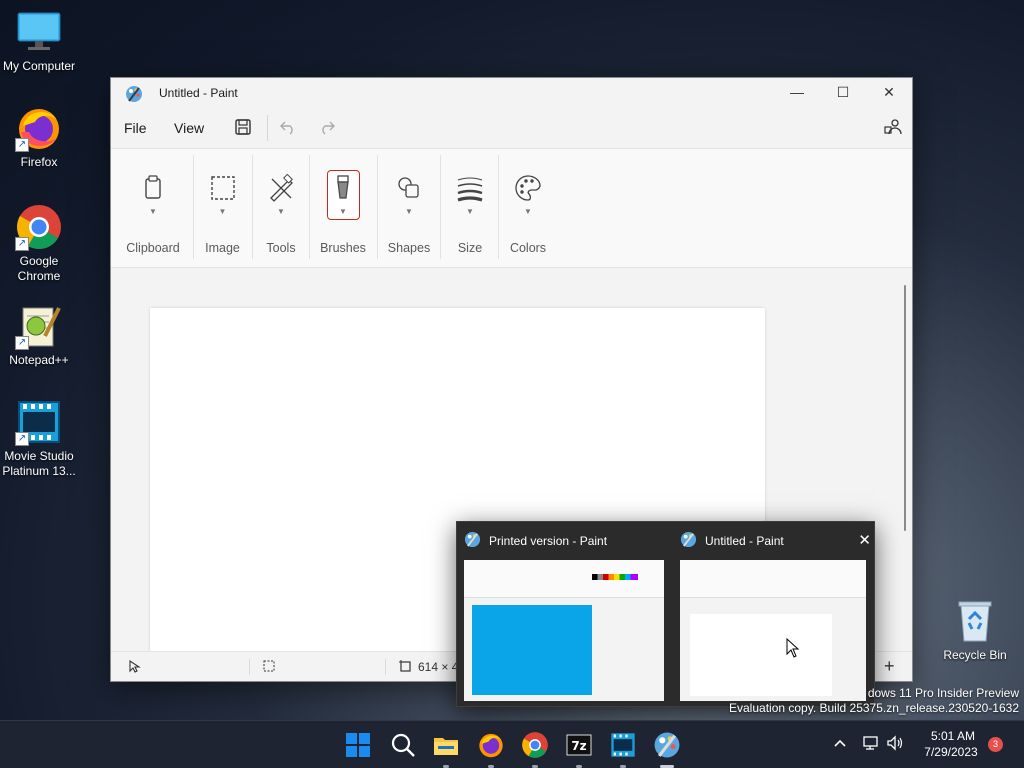 Image resolution: width=1024 pixels, height=768 pixels. Describe the element at coordinates (943, 693) in the screenshot. I see `windows-edition-watermark: dows 11 Pro Insider Preview` at that location.